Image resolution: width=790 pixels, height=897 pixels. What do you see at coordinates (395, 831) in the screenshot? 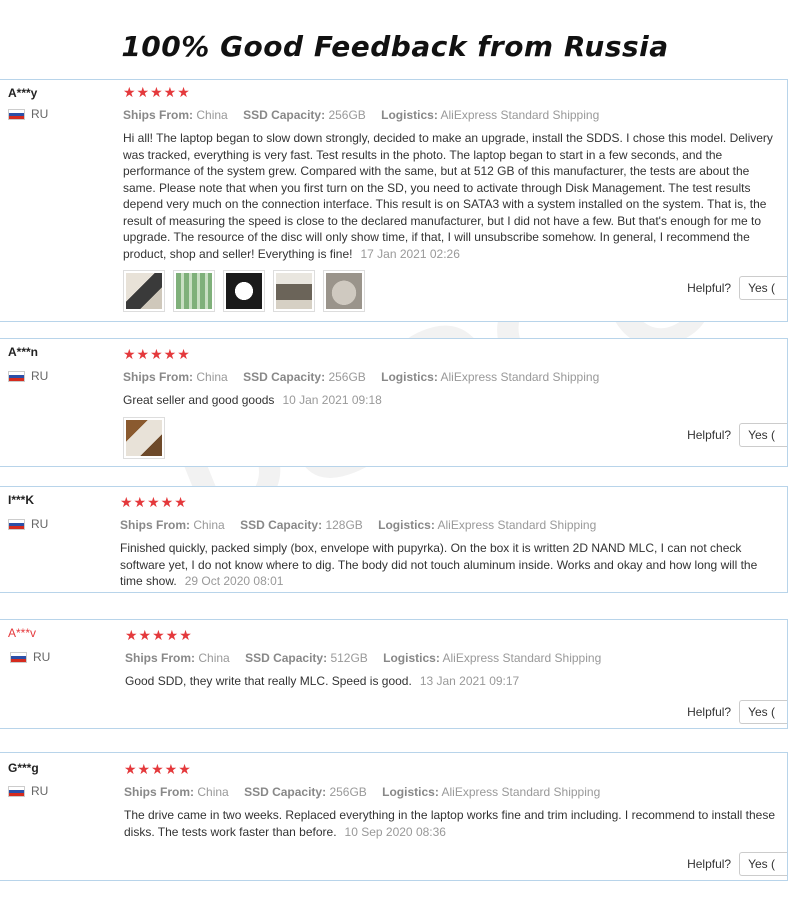
I see `review-date: 10 Sep 2020 08:36` at bounding box center [395, 831].